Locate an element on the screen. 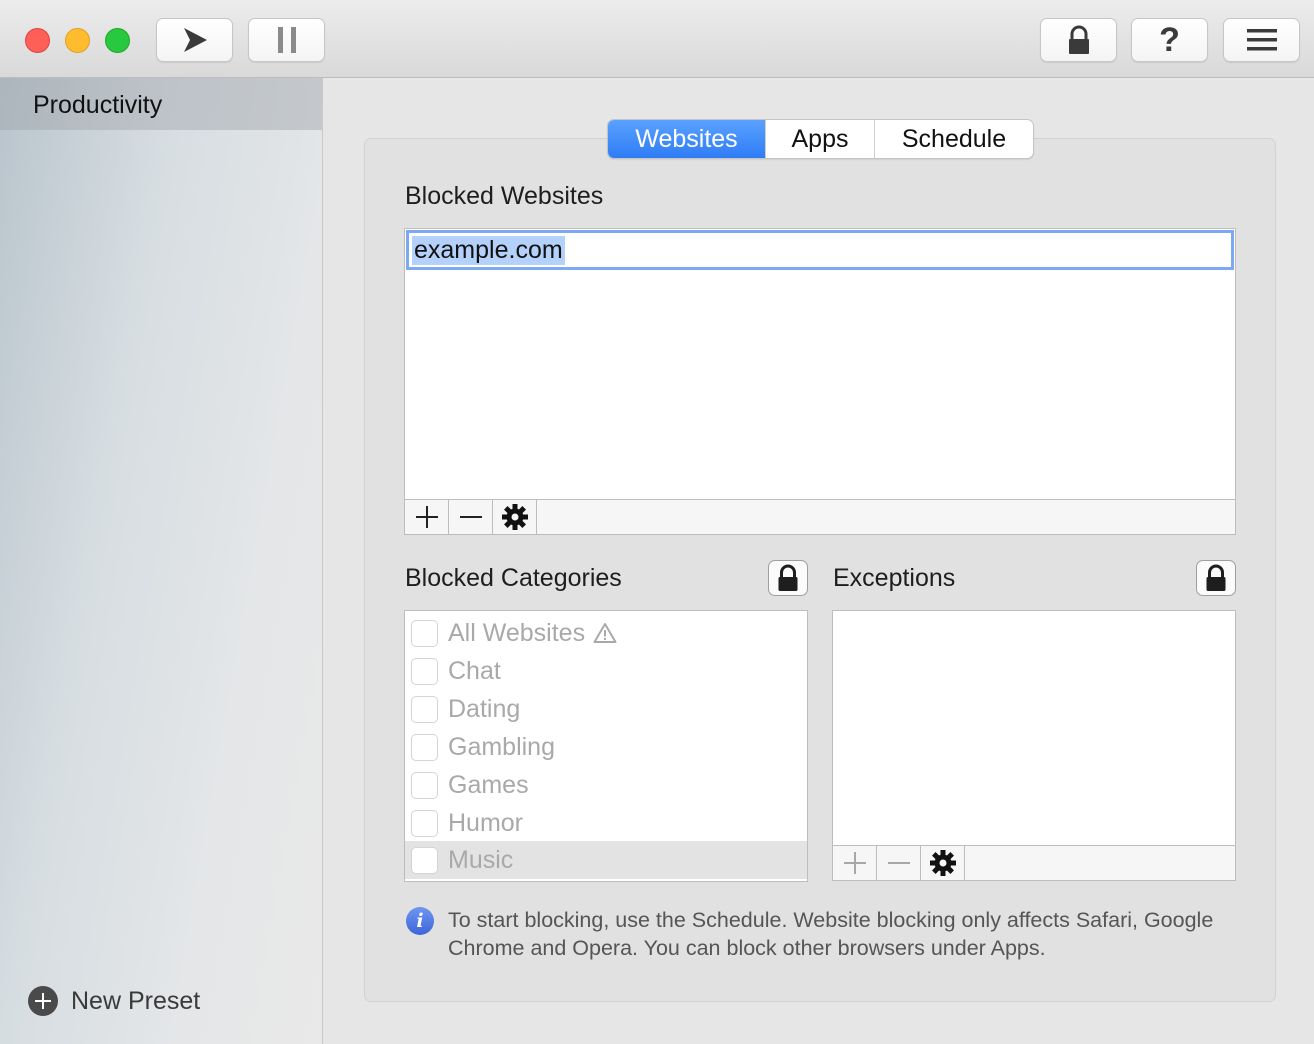 Image resolution: width=1314 pixels, height=1044 pixels. plus-circle-icon is located at coordinates (43, 1001).